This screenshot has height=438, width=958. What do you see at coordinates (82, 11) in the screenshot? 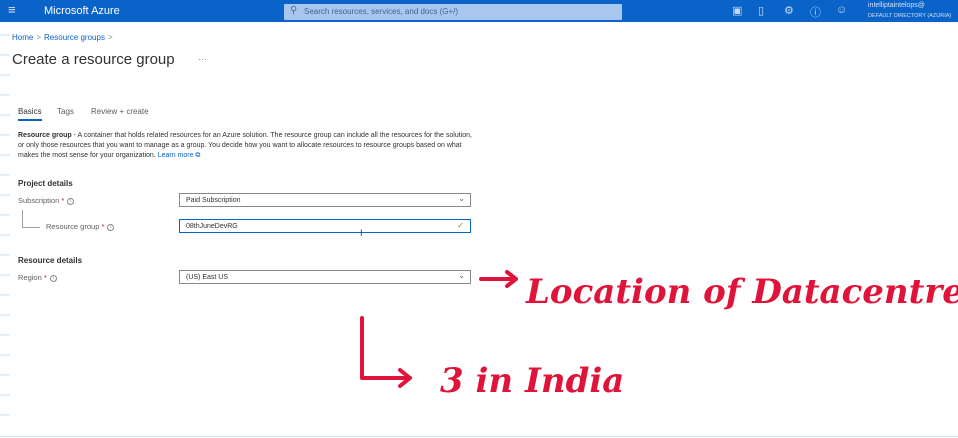
I see `azure-brand: Microsoft Azure` at bounding box center [82, 11].